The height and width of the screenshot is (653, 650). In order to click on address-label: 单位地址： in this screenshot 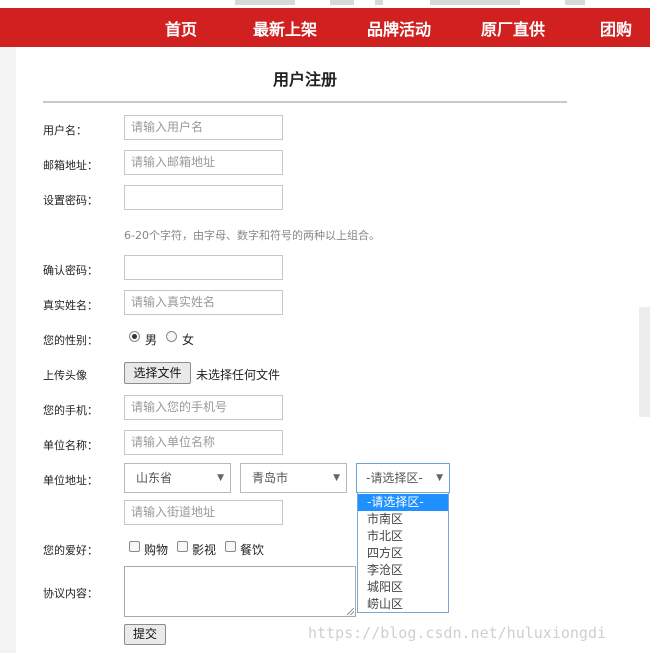, I will do `click(70, 480)`.